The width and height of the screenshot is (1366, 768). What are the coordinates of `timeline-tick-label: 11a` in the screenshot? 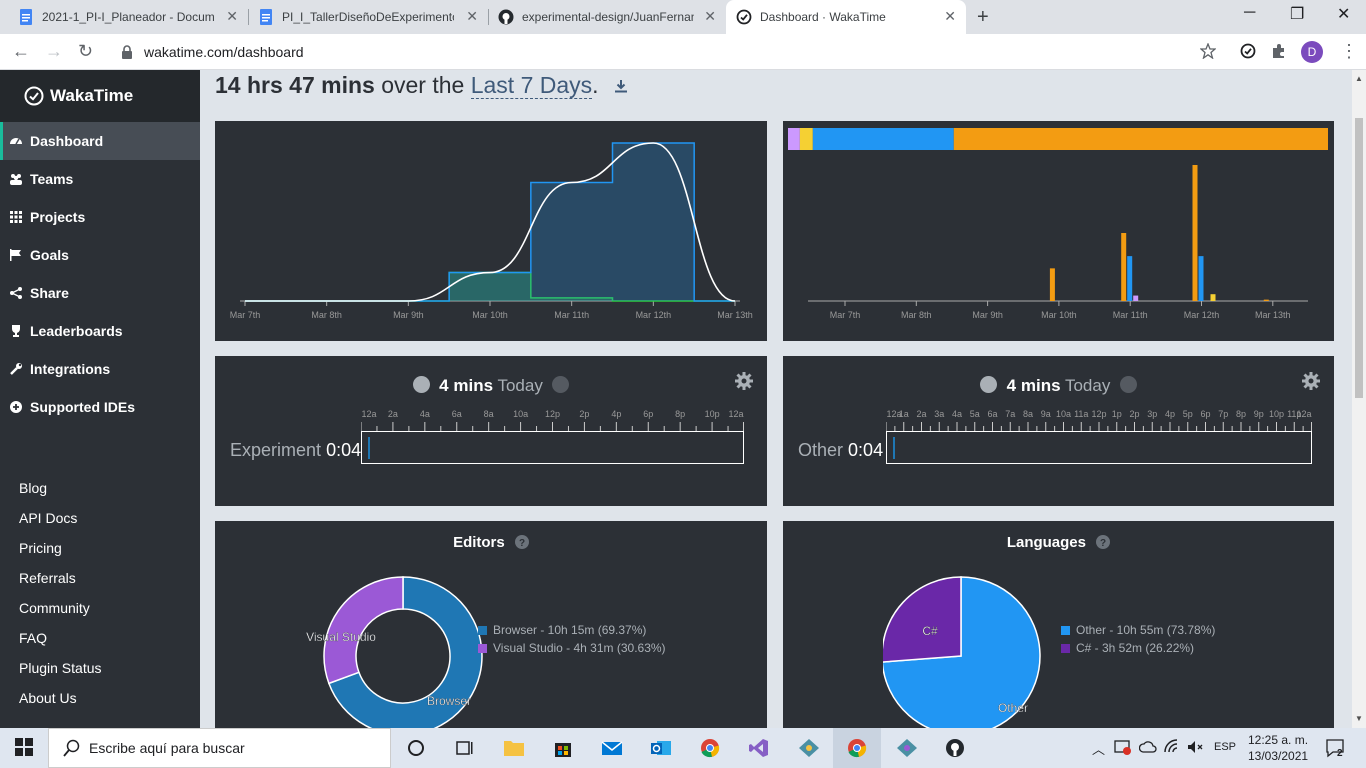 It's located at (1081, 414).